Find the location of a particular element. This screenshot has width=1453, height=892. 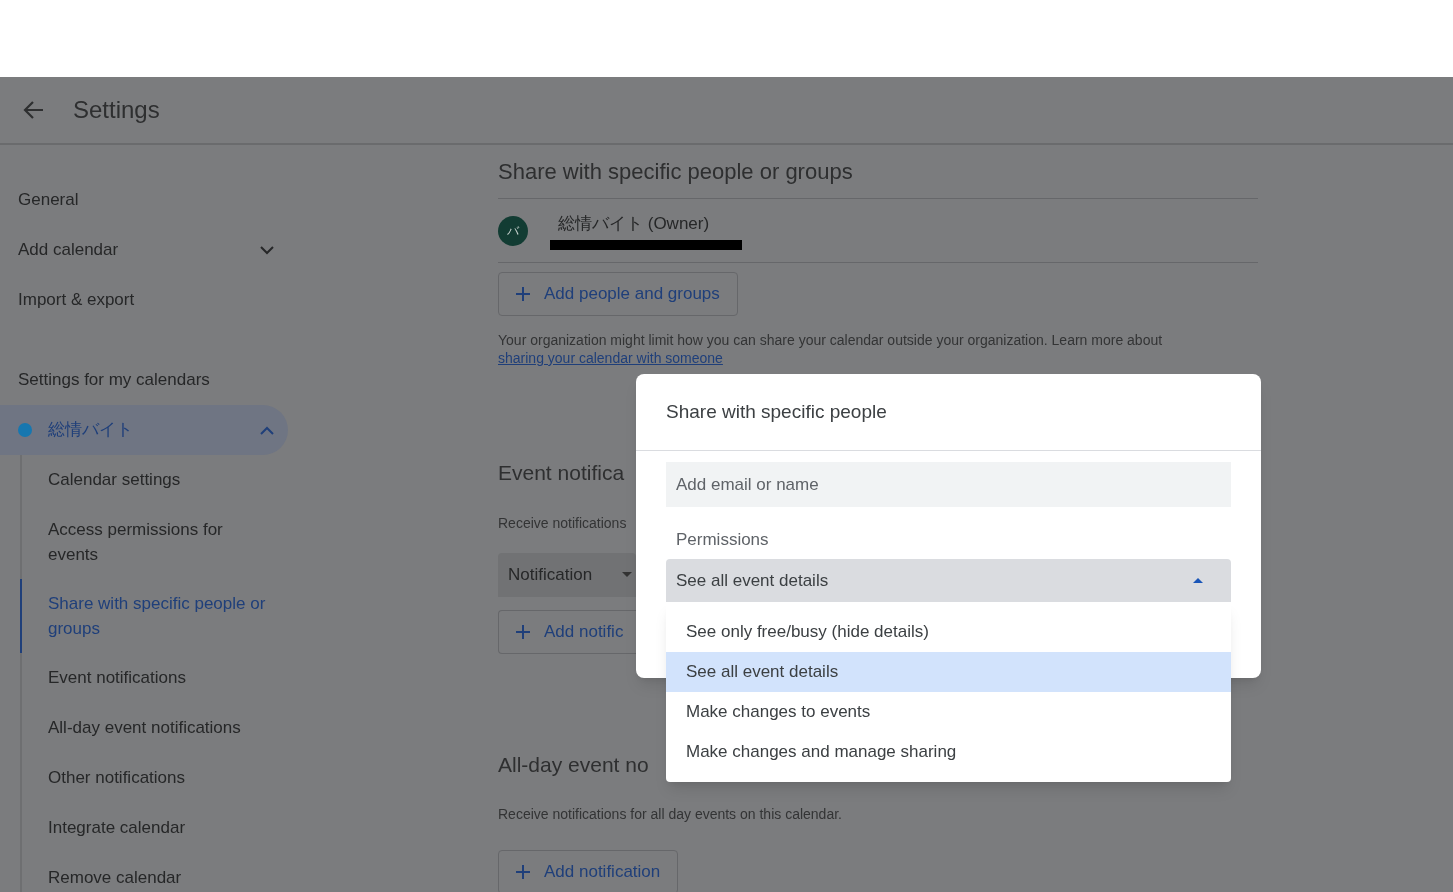

sidebar-subitem: All-day event notifications is located at coordinates (158, 727).